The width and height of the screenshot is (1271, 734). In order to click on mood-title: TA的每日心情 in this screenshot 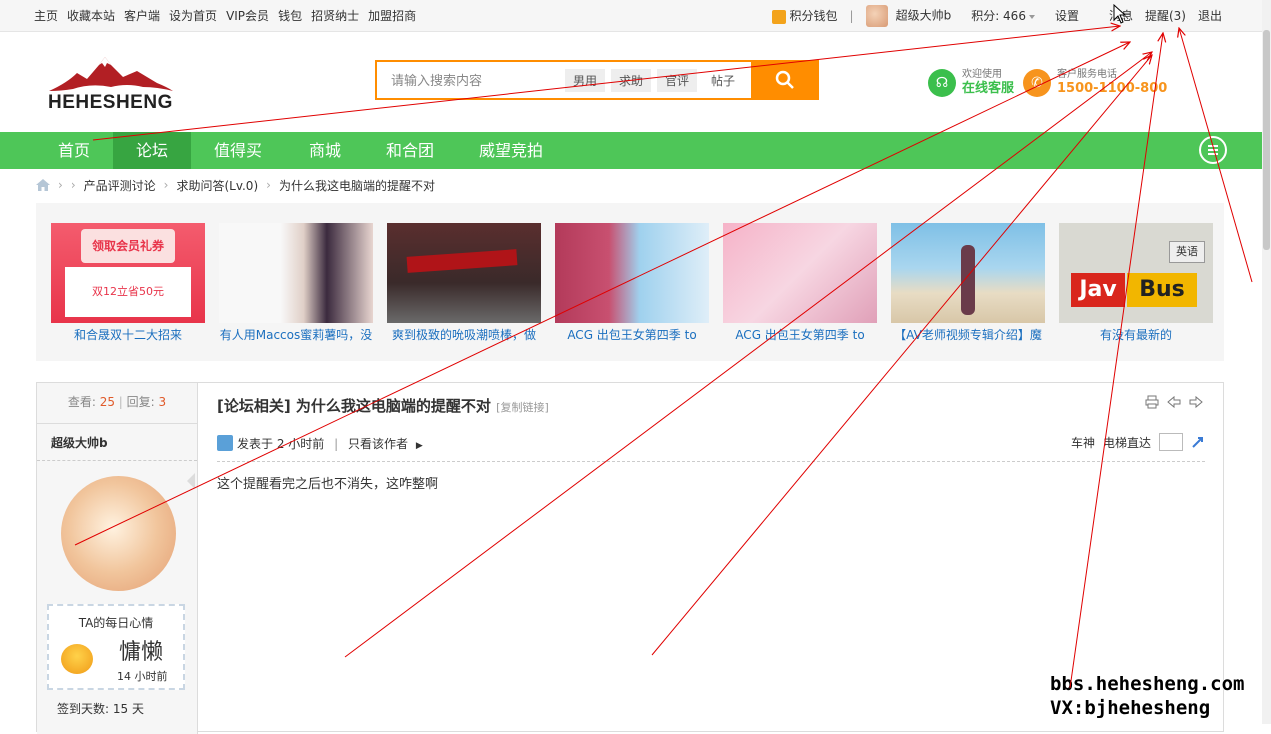, I will do `click(116, 623)`.